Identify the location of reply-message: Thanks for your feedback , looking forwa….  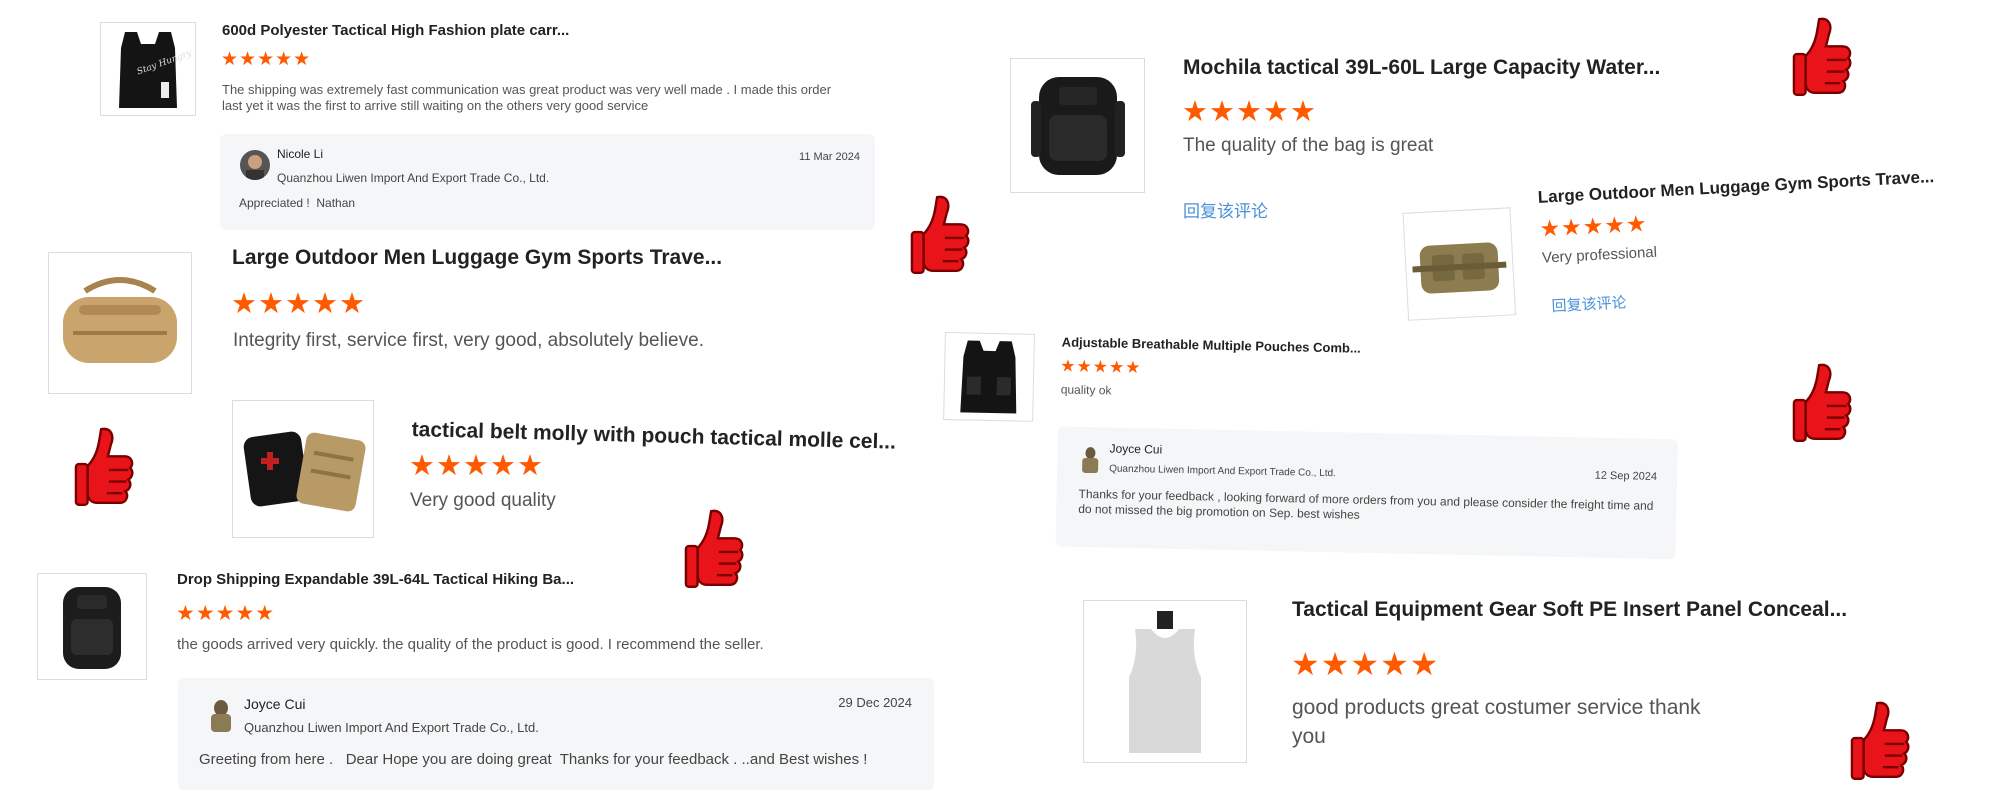
(1366, 504).